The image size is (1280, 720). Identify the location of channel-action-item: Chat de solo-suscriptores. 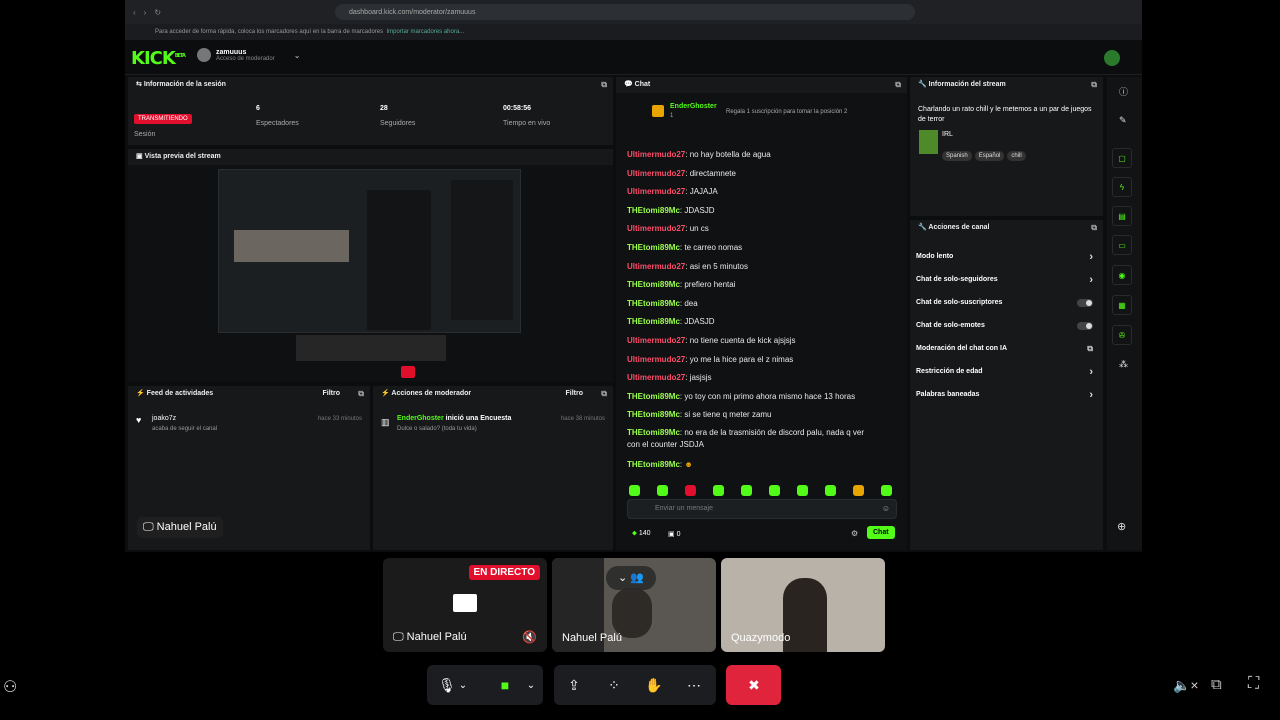
(1006, 302).